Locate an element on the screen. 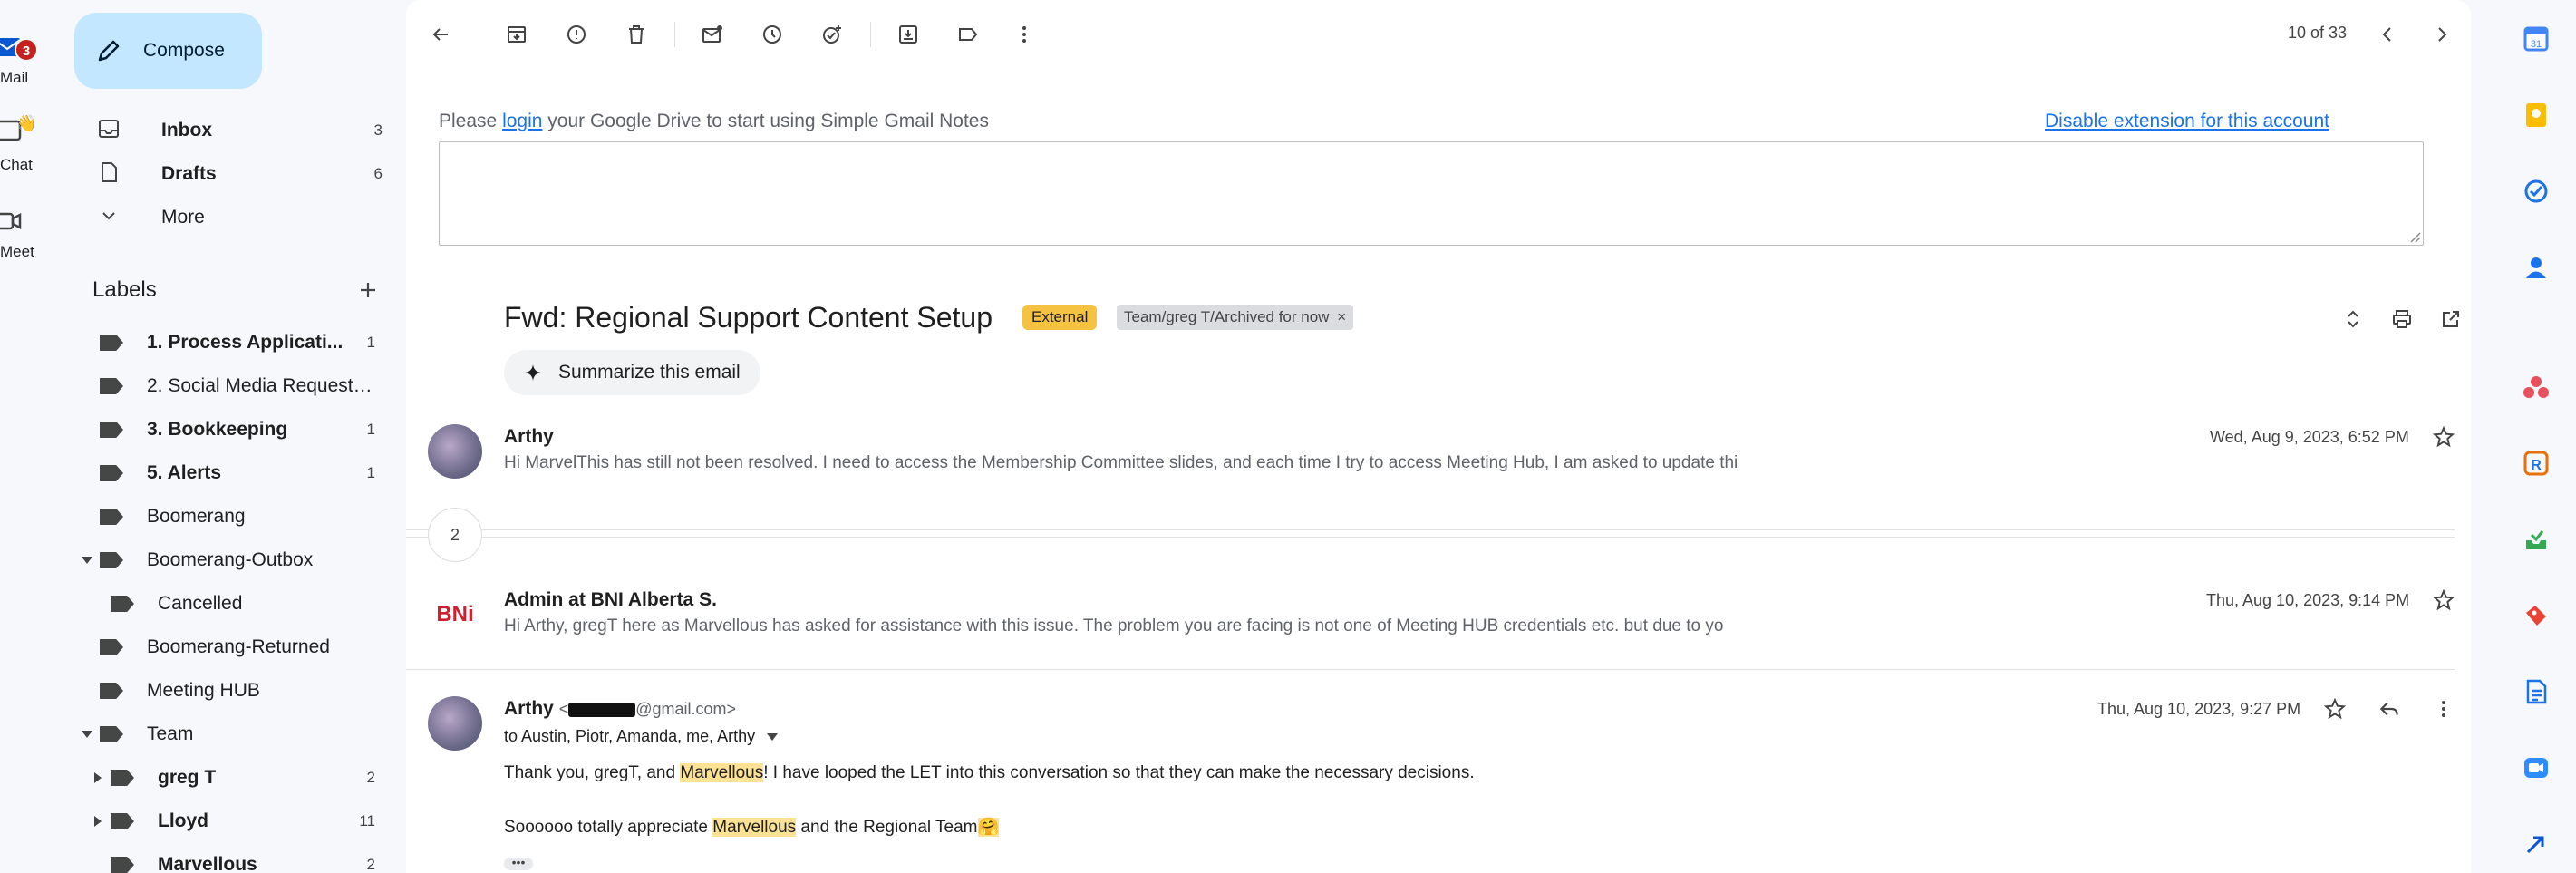 This screenshot has height=873, width=2576. open-new-window-button is located at coordinates (2450, 320).